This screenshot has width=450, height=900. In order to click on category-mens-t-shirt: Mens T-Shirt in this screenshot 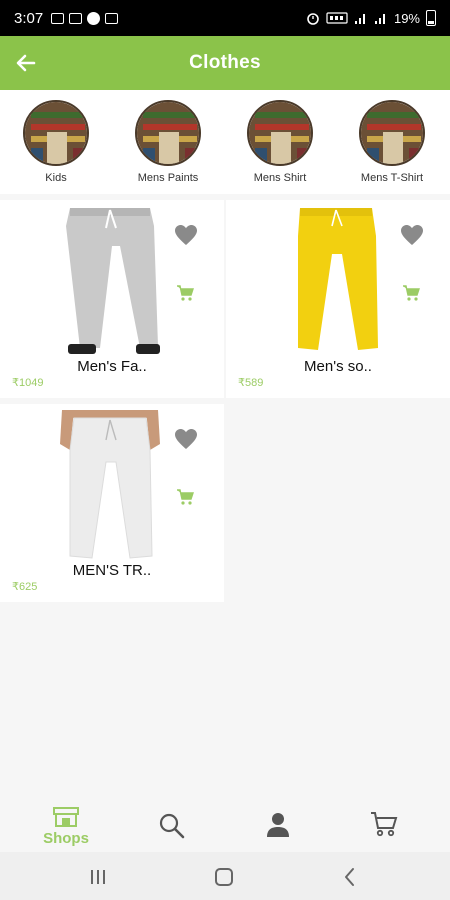, I will do `click(392, 142)`.